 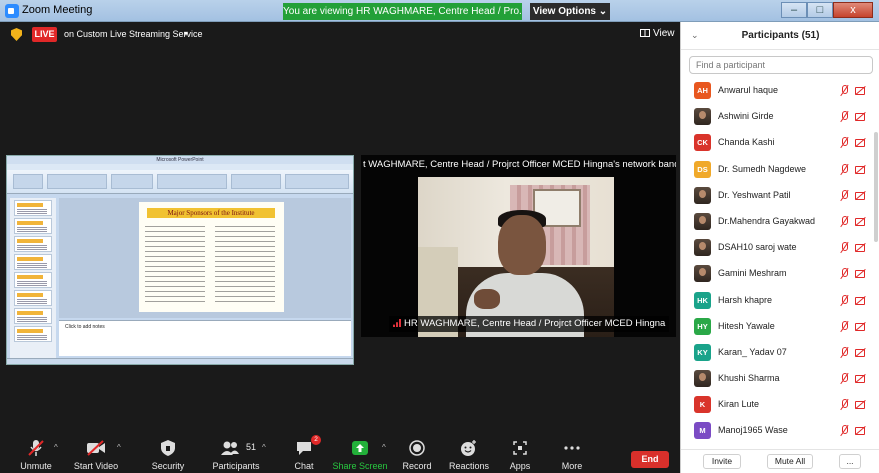 What do you see at coordinates (520, 448) in the screenshot?
I see `apps-icon` at bounding box center [520, 448].